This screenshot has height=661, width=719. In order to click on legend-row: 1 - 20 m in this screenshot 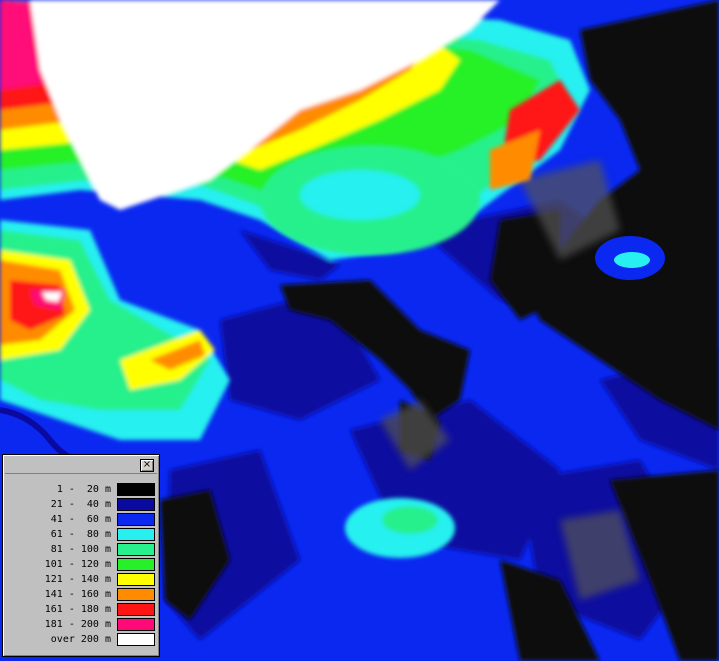, I will do `click(82, 490)`.